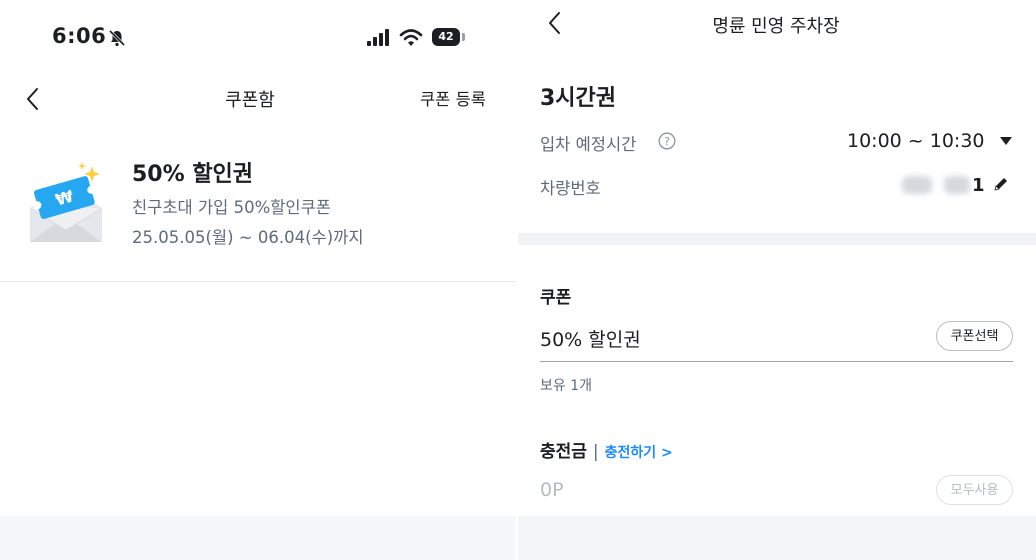 This screenshot has height=560, width=1036. What do you see at coordinates (916, 141) in the screenshot?
I see `entry-time-value: 10:00 ~ 10:30` at bounding box center [916, 141].